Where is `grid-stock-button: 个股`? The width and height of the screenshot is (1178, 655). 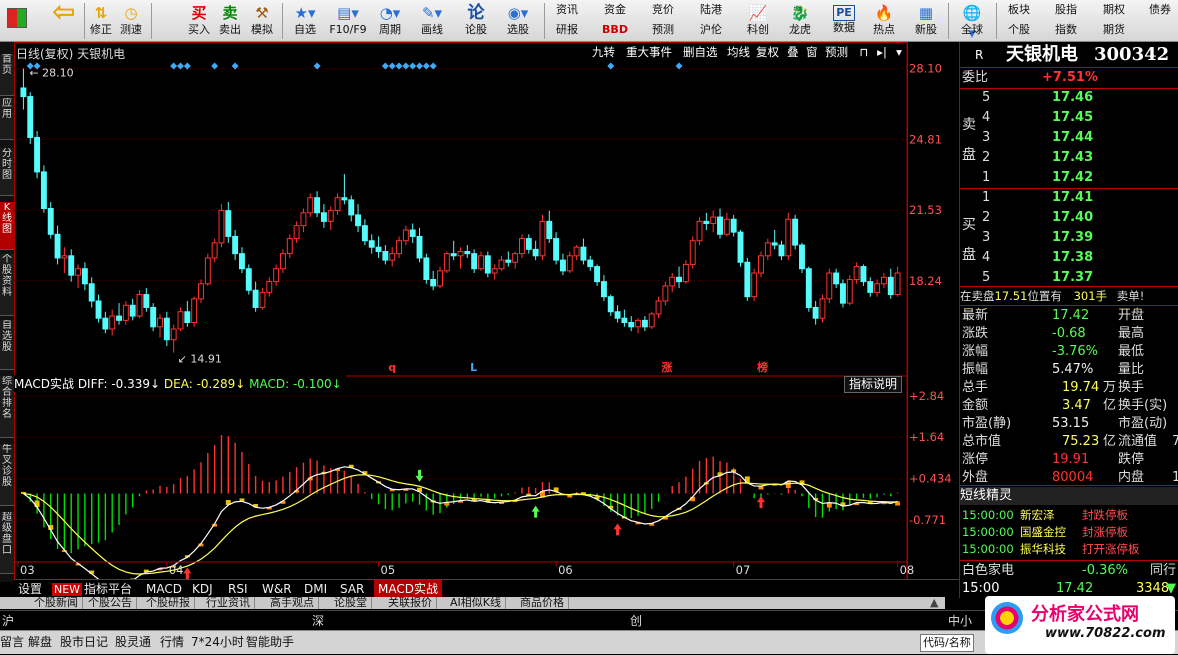
grid-stock-button: 个股 is located at coordinates (1019, 29).